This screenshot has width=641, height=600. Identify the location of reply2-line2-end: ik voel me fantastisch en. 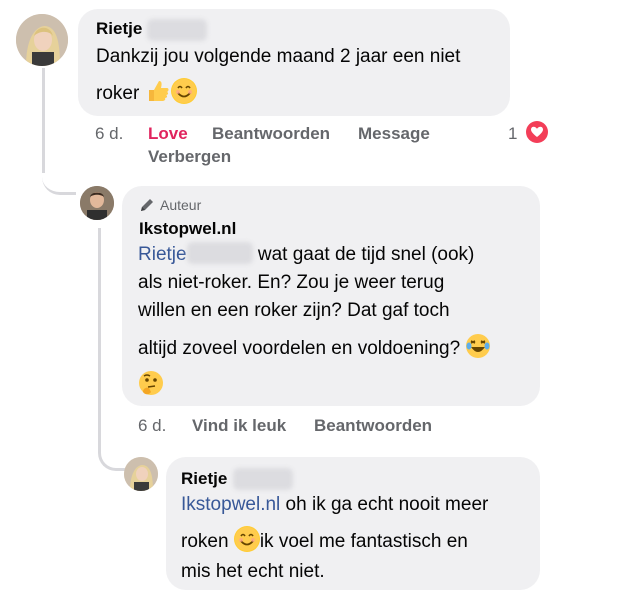
(363, 541).